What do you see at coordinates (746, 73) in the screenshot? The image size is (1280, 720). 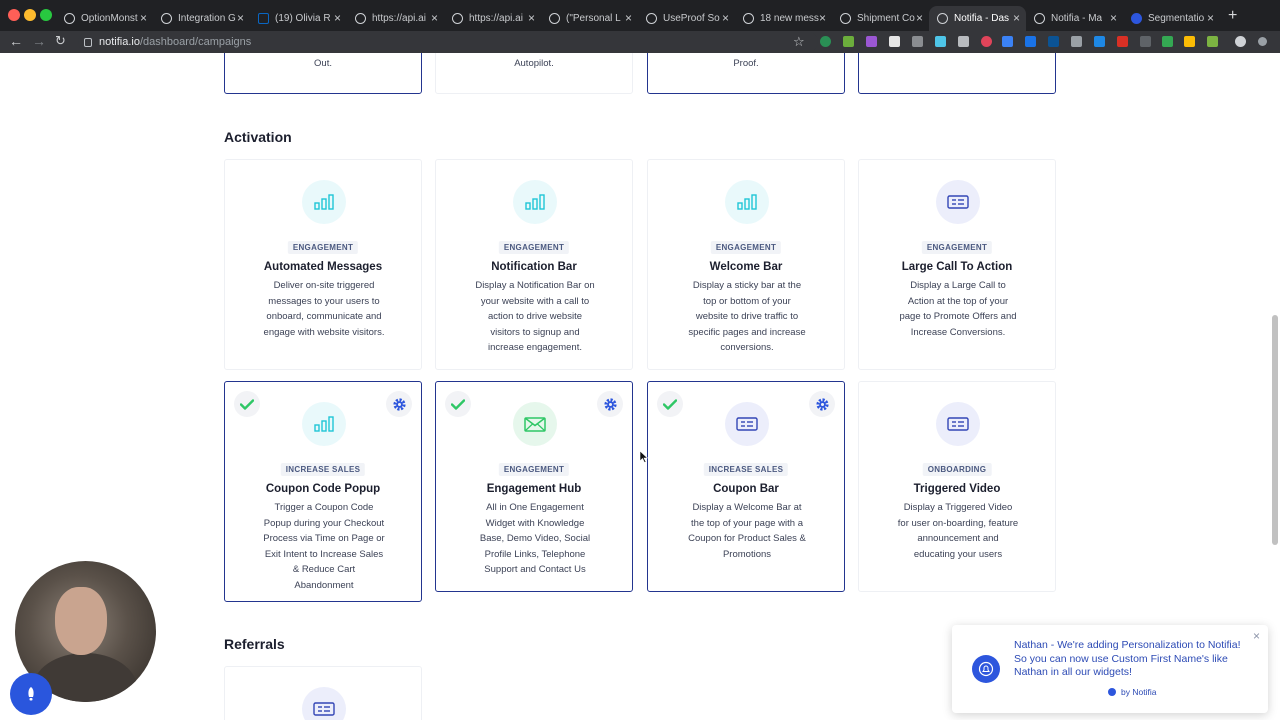 I see `campaign-card: 7 days to leverage Social Proof.` at bounding box center [746, 73].